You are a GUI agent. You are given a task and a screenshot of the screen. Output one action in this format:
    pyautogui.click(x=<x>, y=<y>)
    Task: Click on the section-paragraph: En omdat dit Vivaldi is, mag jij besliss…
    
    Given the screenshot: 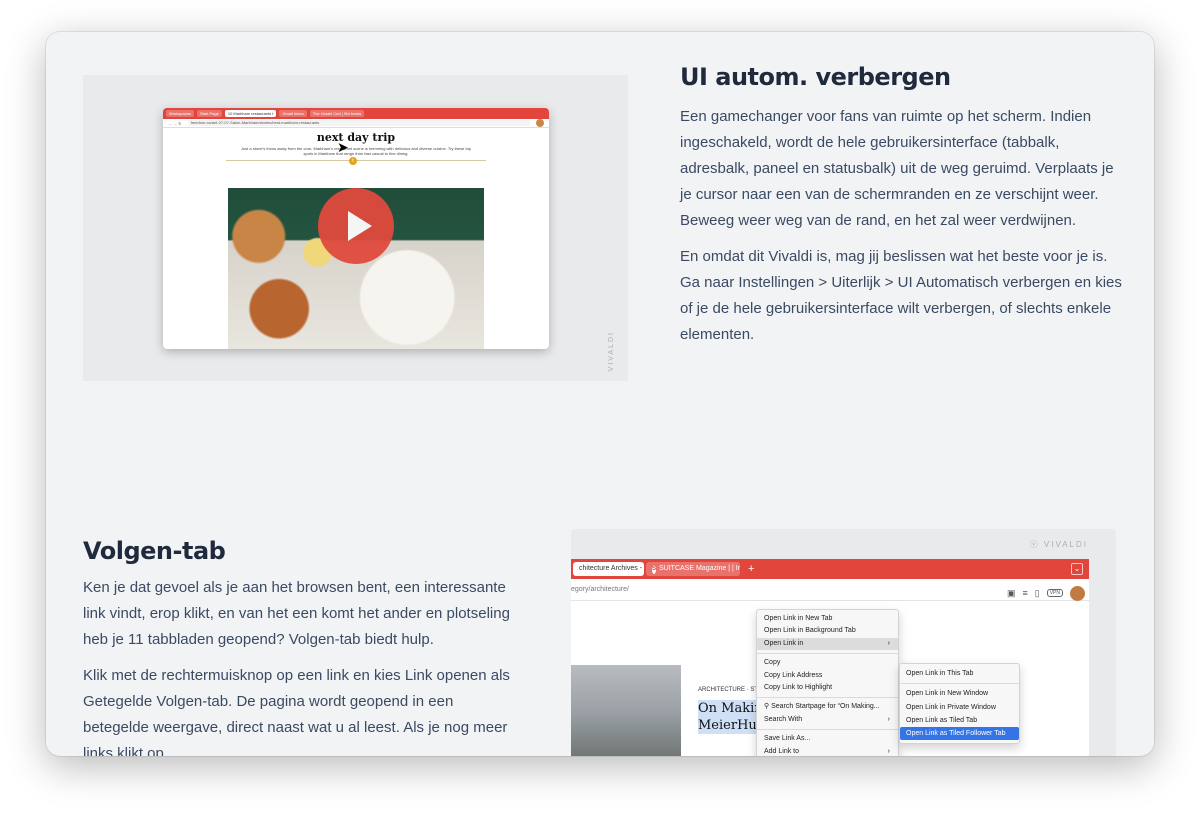 What is the action you would take?
    pyautogui.click(x=901, y=295)
    